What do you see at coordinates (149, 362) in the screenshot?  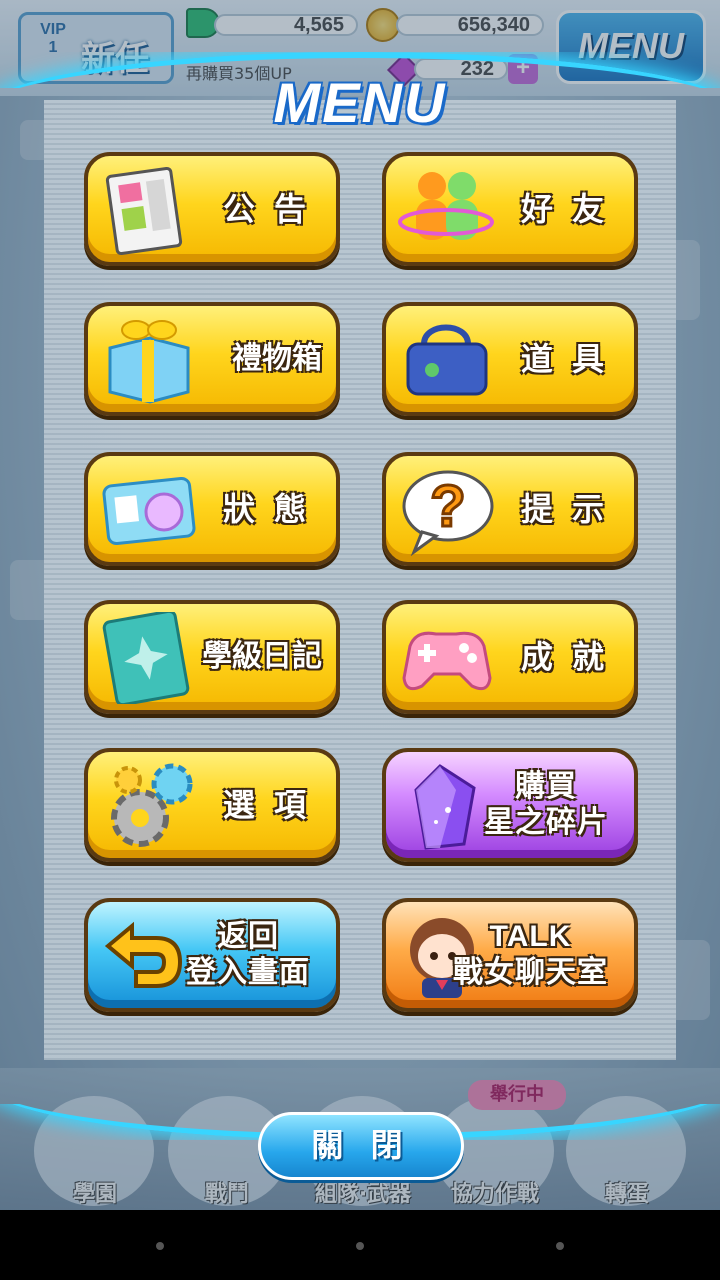 I see `gift-box-icon` at bounding box center [149, 362].